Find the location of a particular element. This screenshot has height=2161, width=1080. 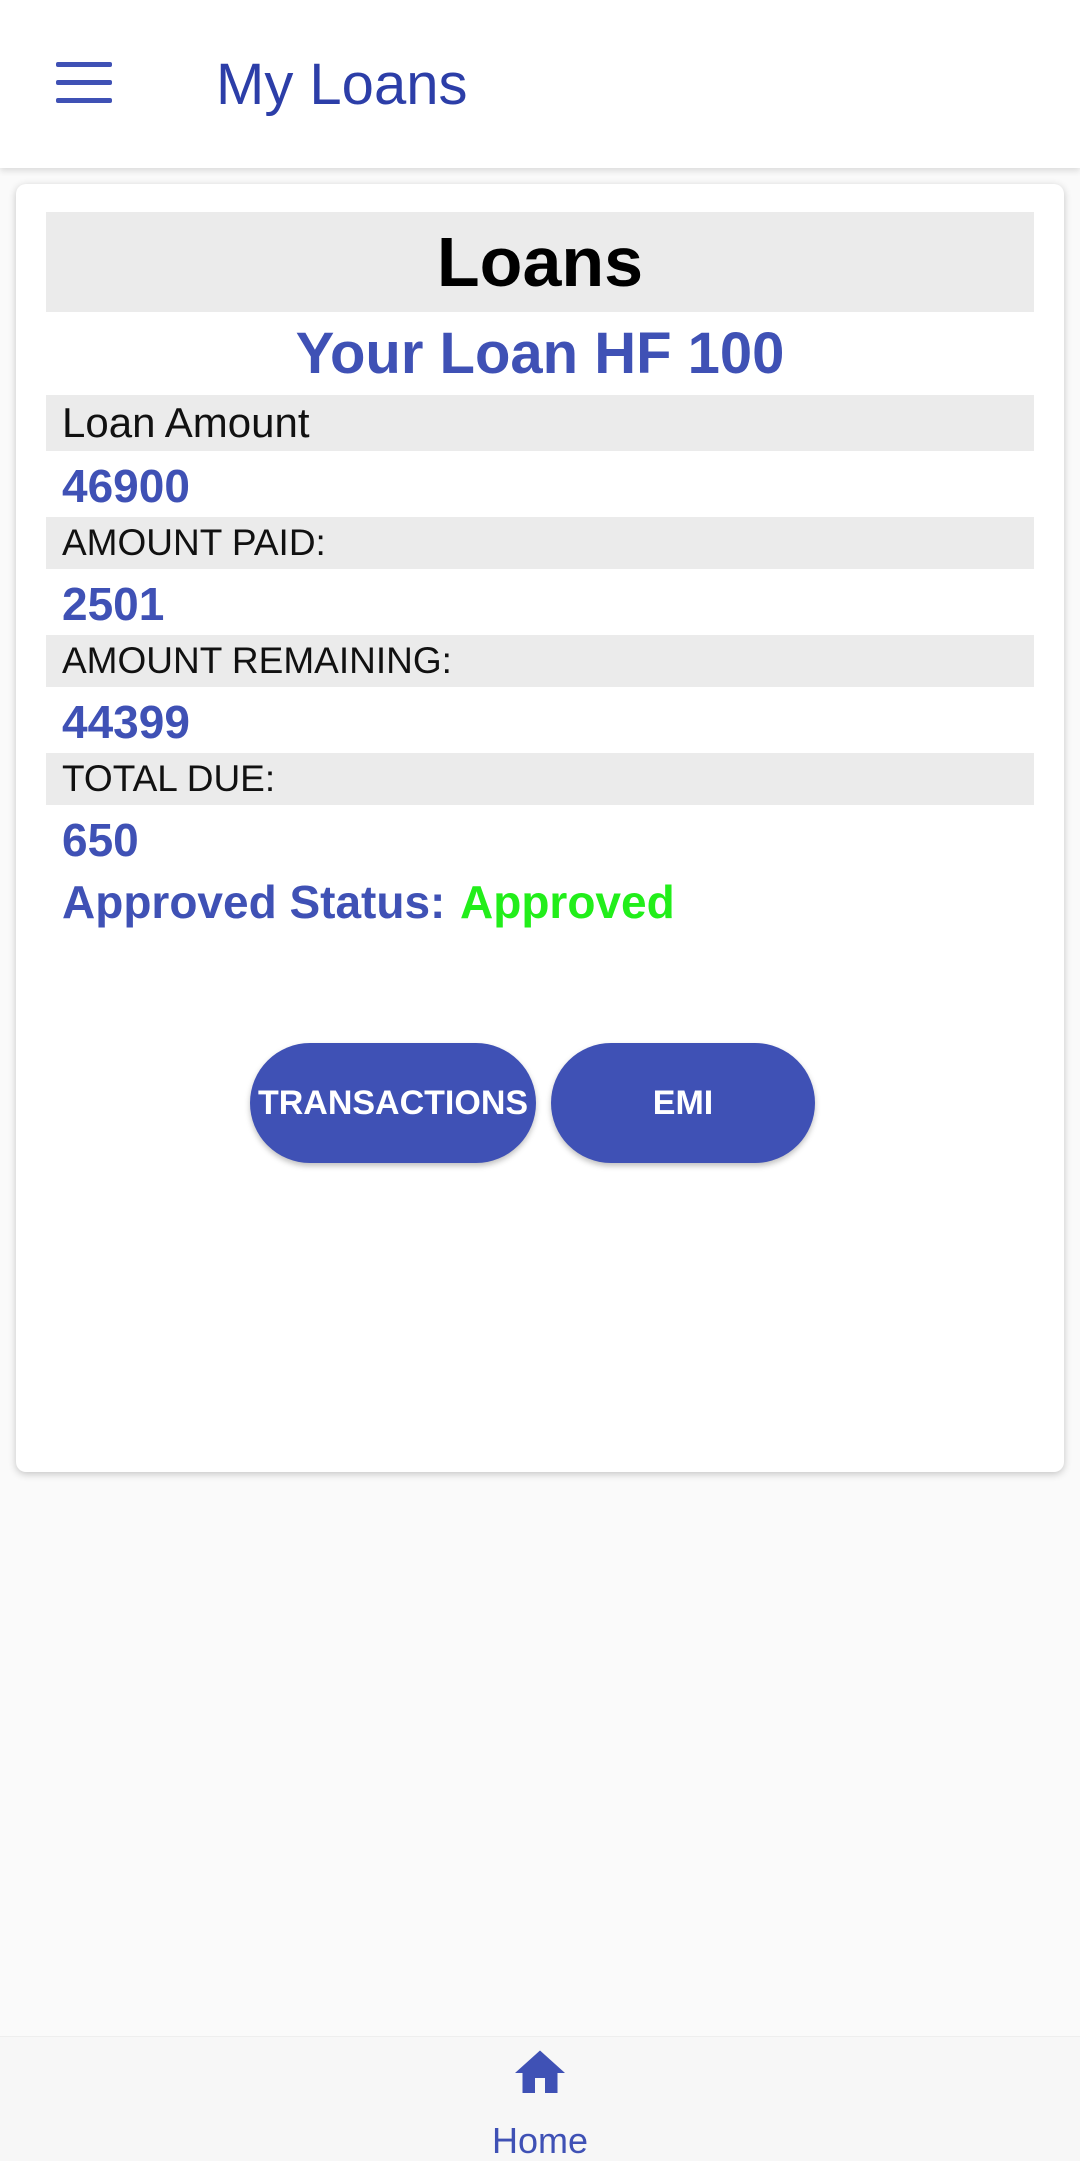

approved-status-value: Approved is located at coordinates (567, 902).